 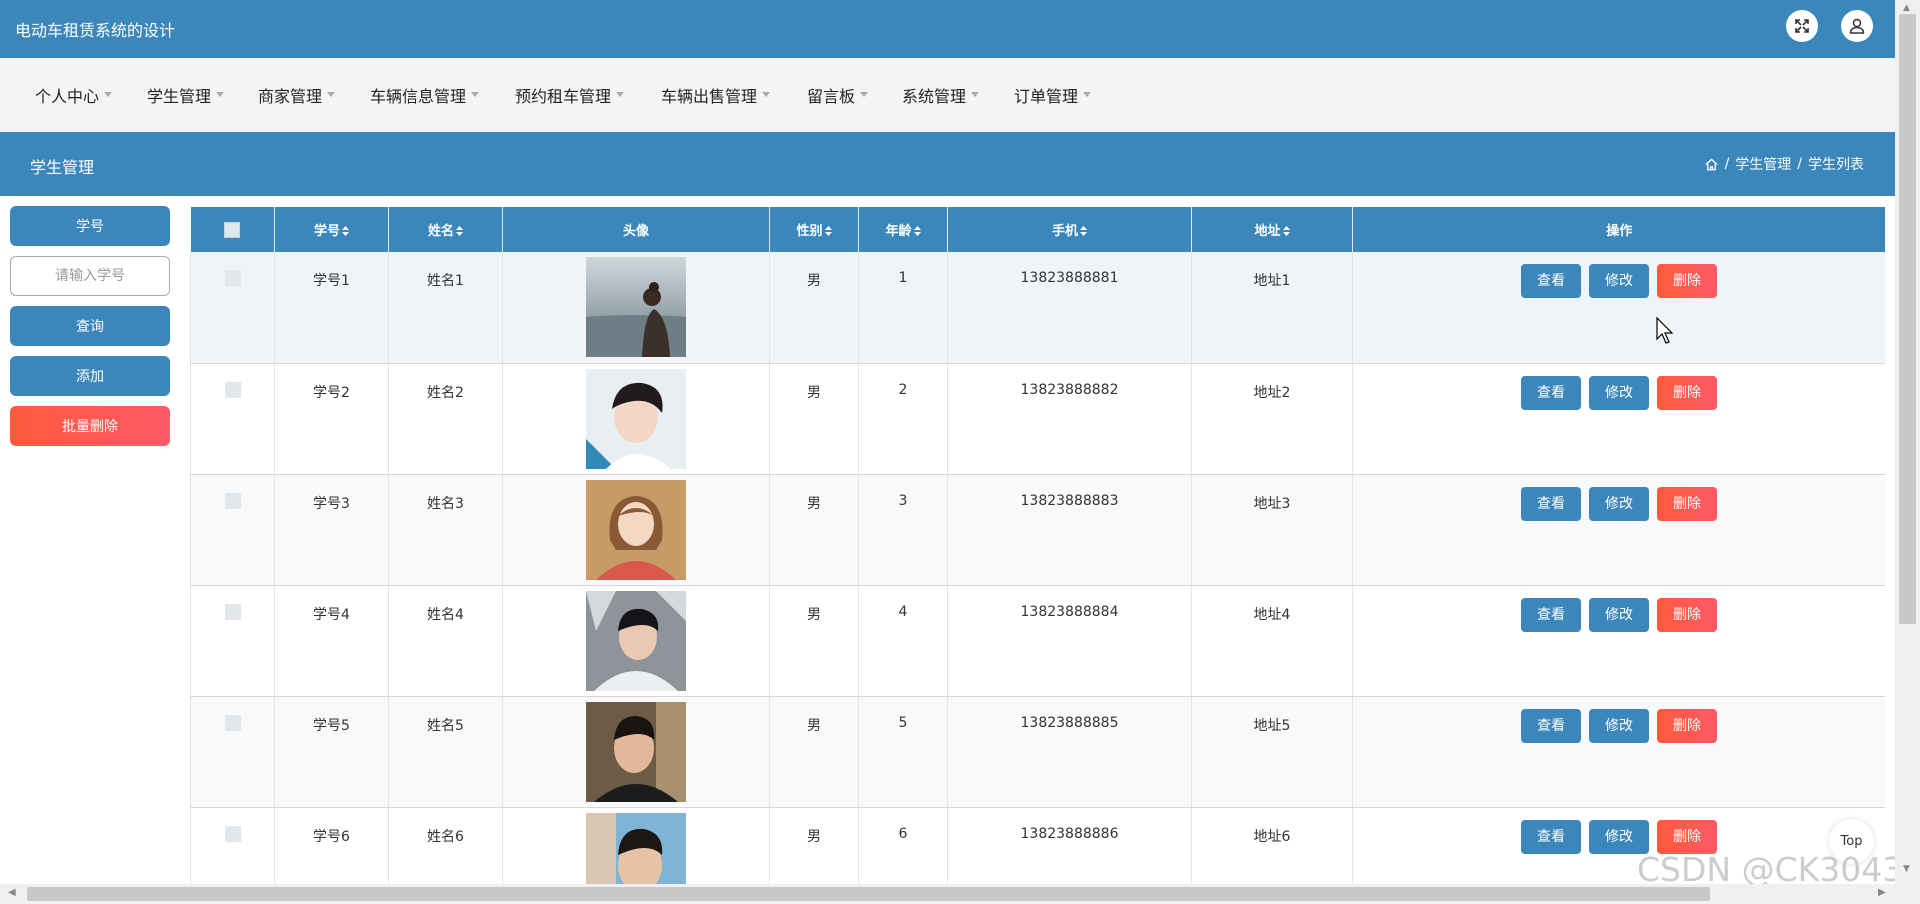 I want to click on table-header-row: 学号 姓名 头像 性别 年龄 手机 地址 操作, so click(x=1037, y=229).